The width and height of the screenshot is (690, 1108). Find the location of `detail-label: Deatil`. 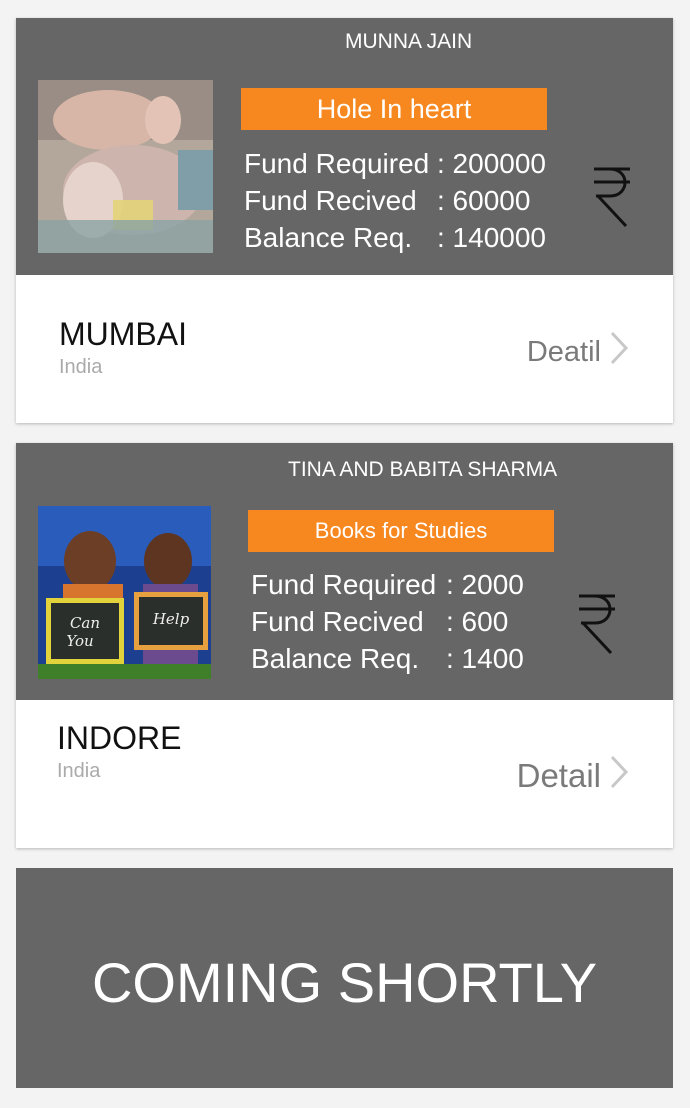

detail-label: Deatil is located at coordinates (563, 351).